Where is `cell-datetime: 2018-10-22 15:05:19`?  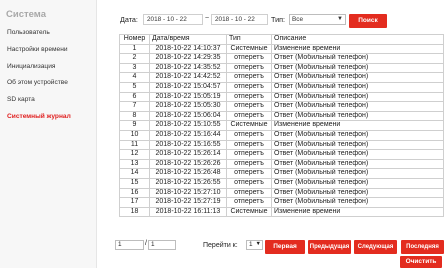 cell-datetime: 2018-10-22 15:05:19 is located at coordinates (188, 97).